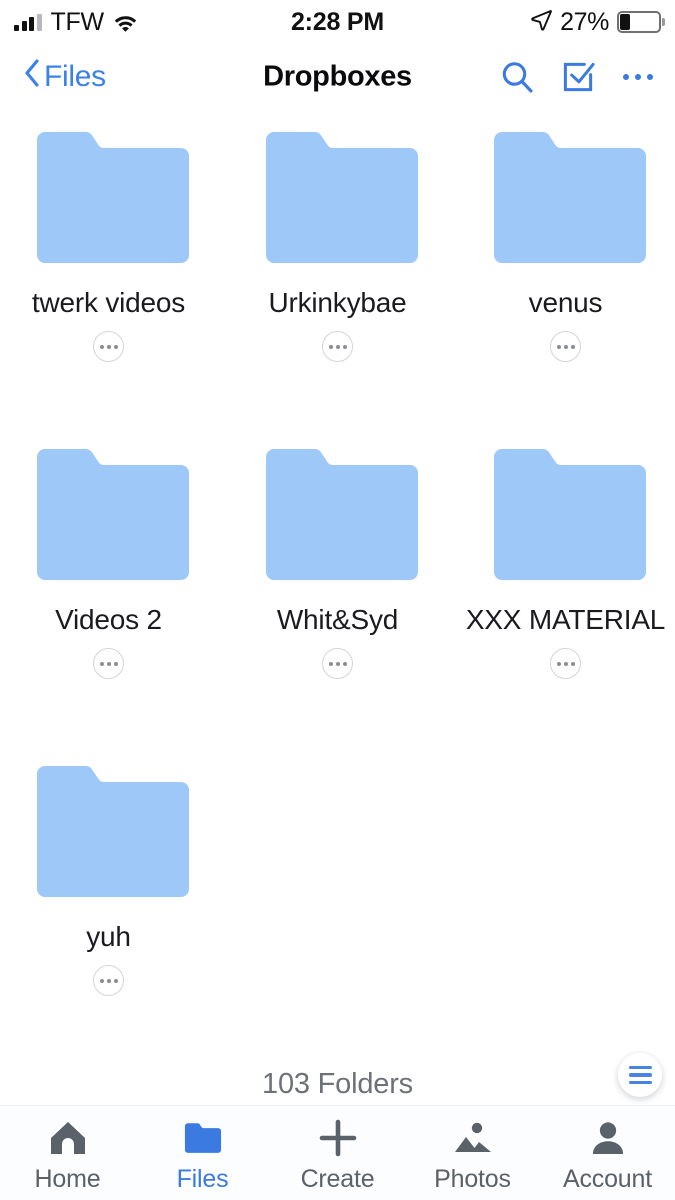 The height and width of the screenshot is (1200, 675). What do you see at coordinates (108, 936) in the screenshot?
I see `folder-name: yuh` at bounding box center [108, 936].